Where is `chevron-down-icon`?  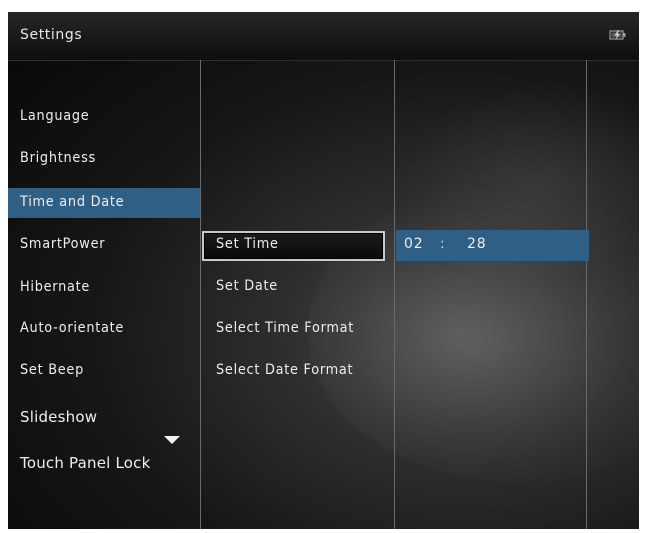 chevron-down-icon is located at coordinates (172, 440).